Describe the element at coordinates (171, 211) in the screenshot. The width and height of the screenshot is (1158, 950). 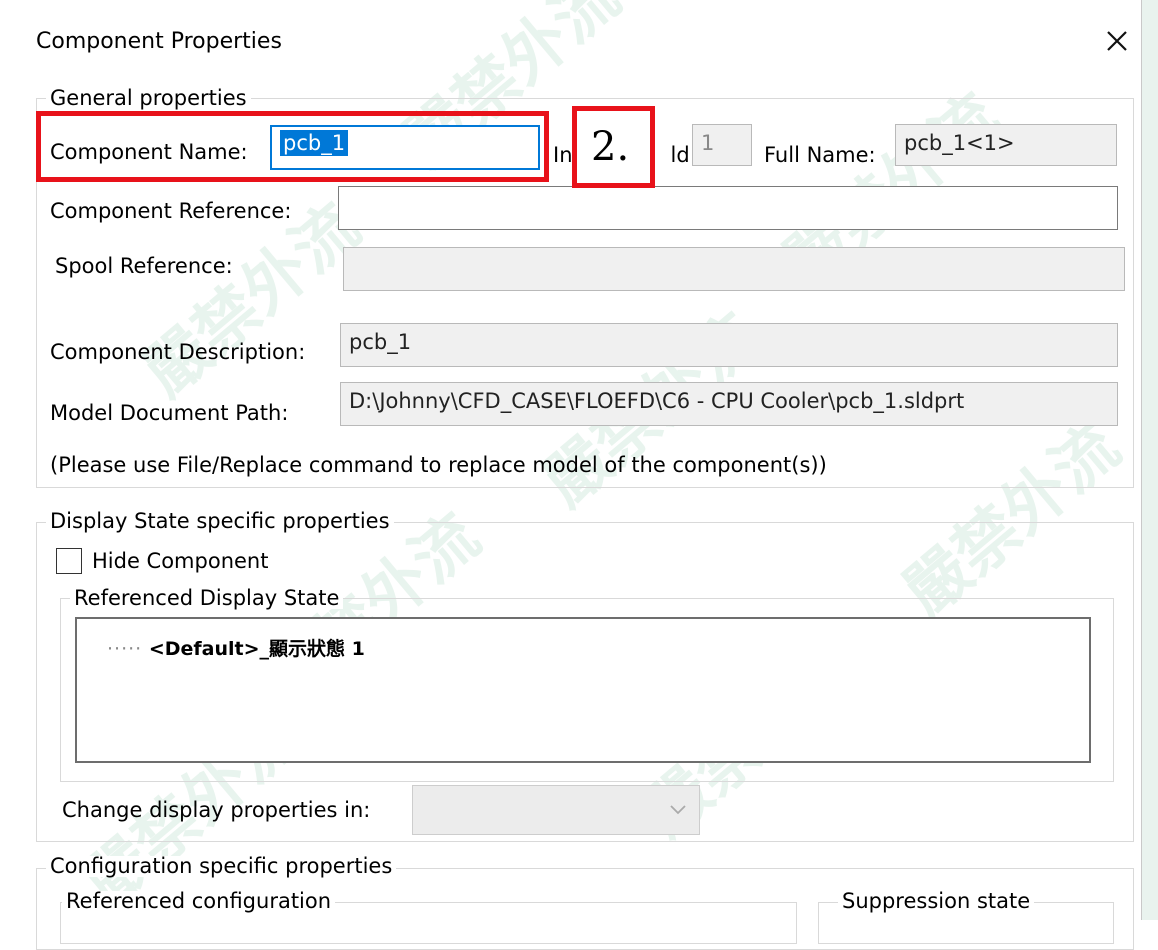
I see `component-reference-label: Component Reference:` at that location.